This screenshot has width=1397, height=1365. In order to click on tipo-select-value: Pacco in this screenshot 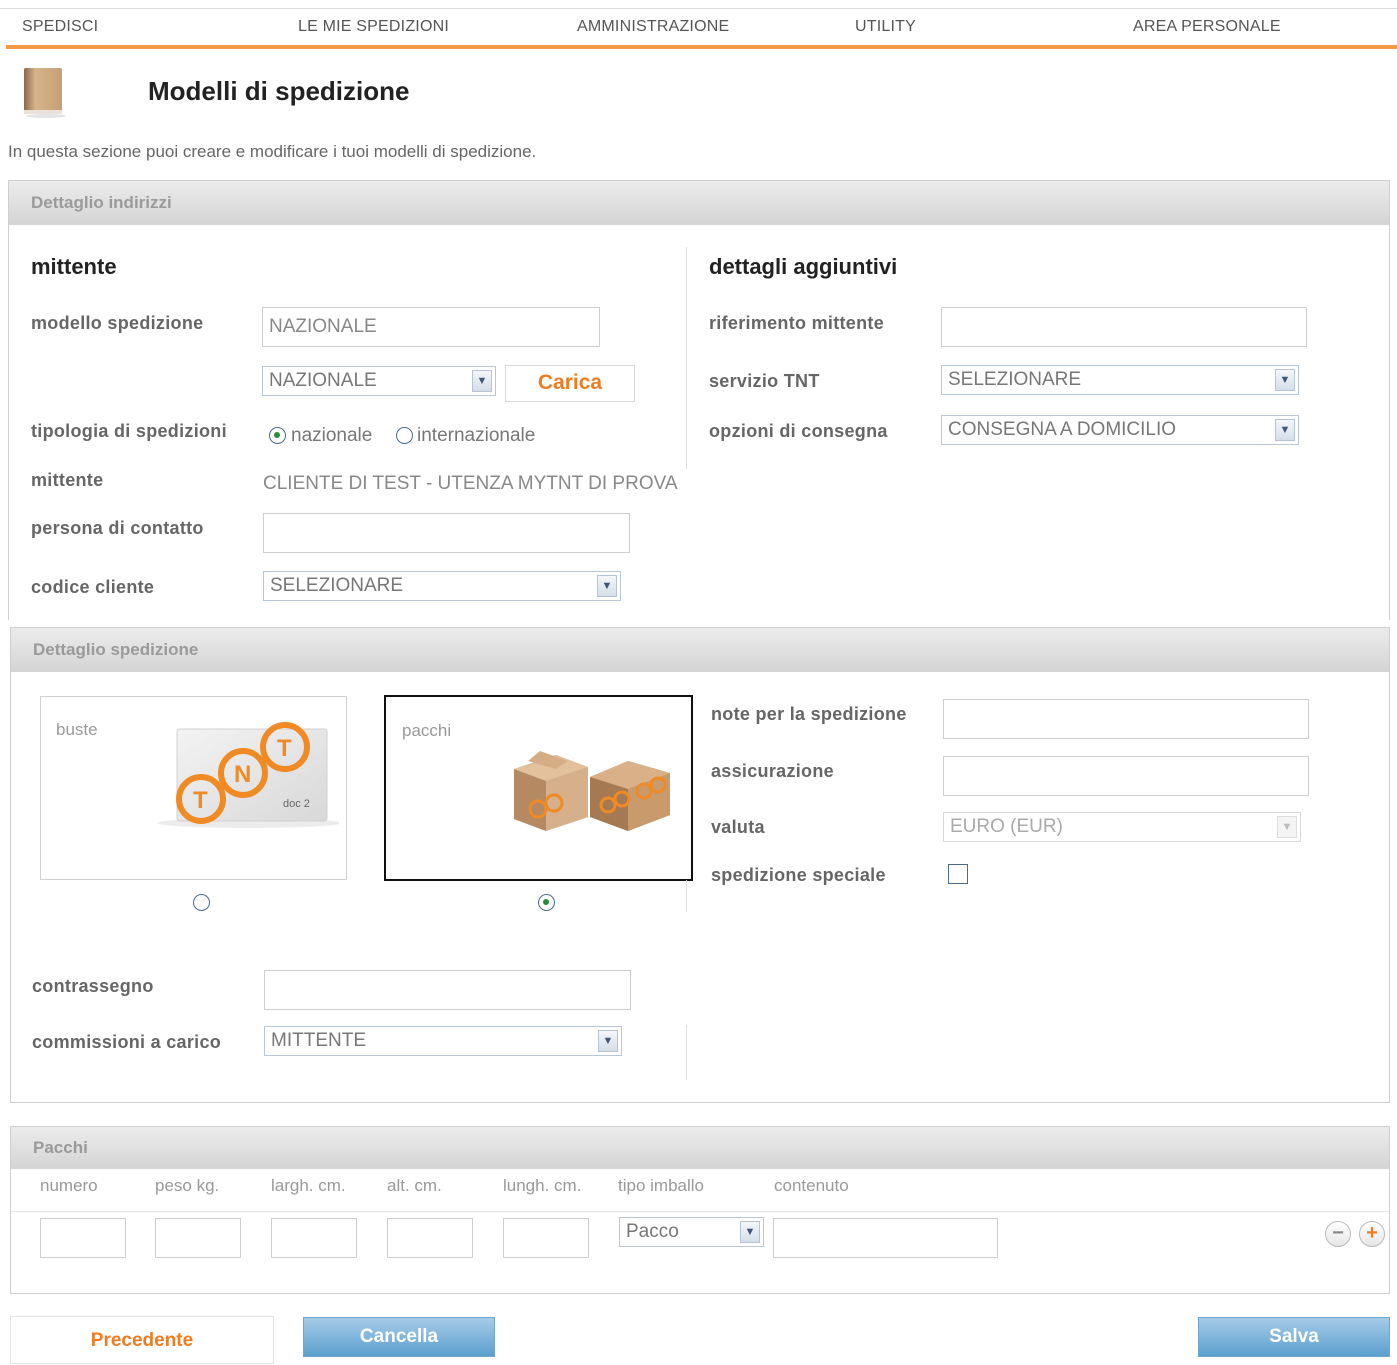, I will do `click(652, 1231)`.